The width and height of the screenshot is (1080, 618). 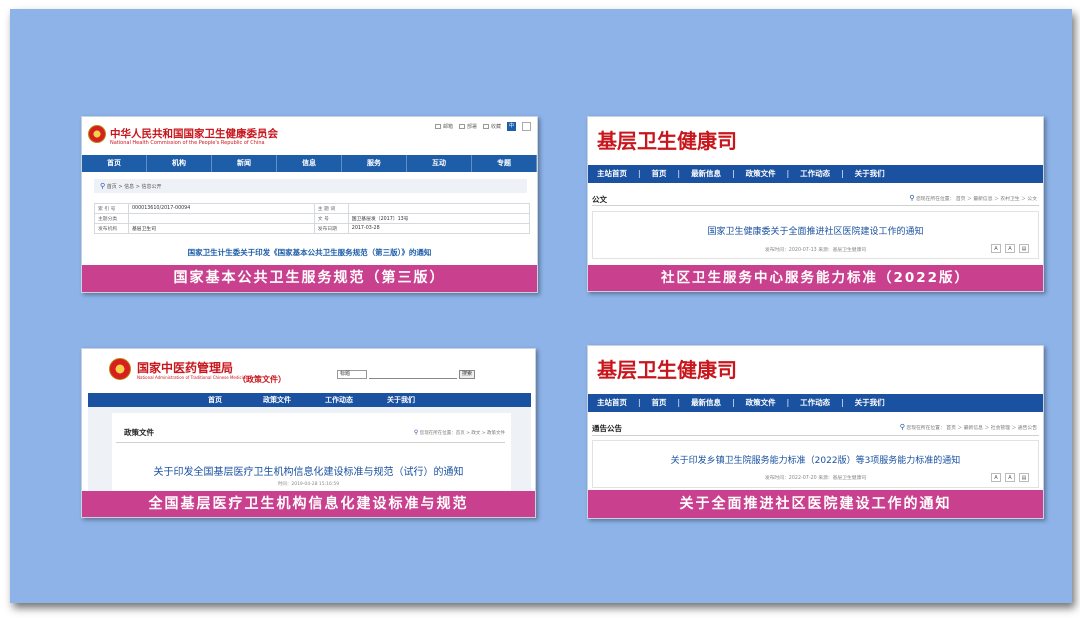 I want to click on nhc-nav-item-info: 信息, so click(x=309, y=163).